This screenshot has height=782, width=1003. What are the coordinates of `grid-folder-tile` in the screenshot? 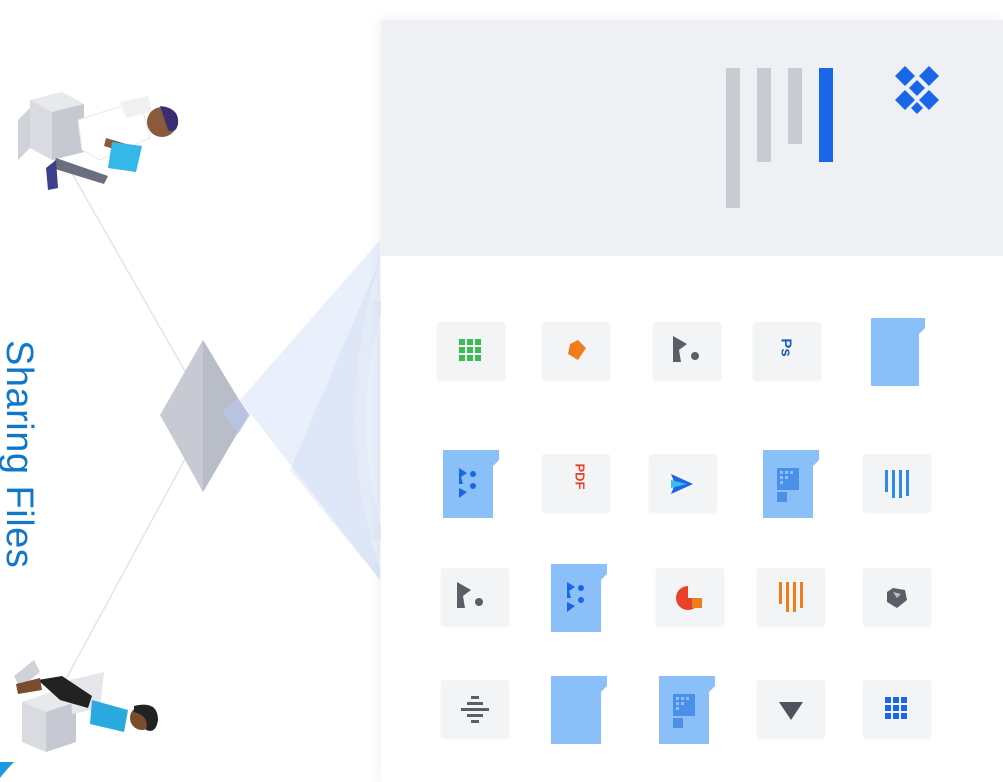 It's located at (791, 484).